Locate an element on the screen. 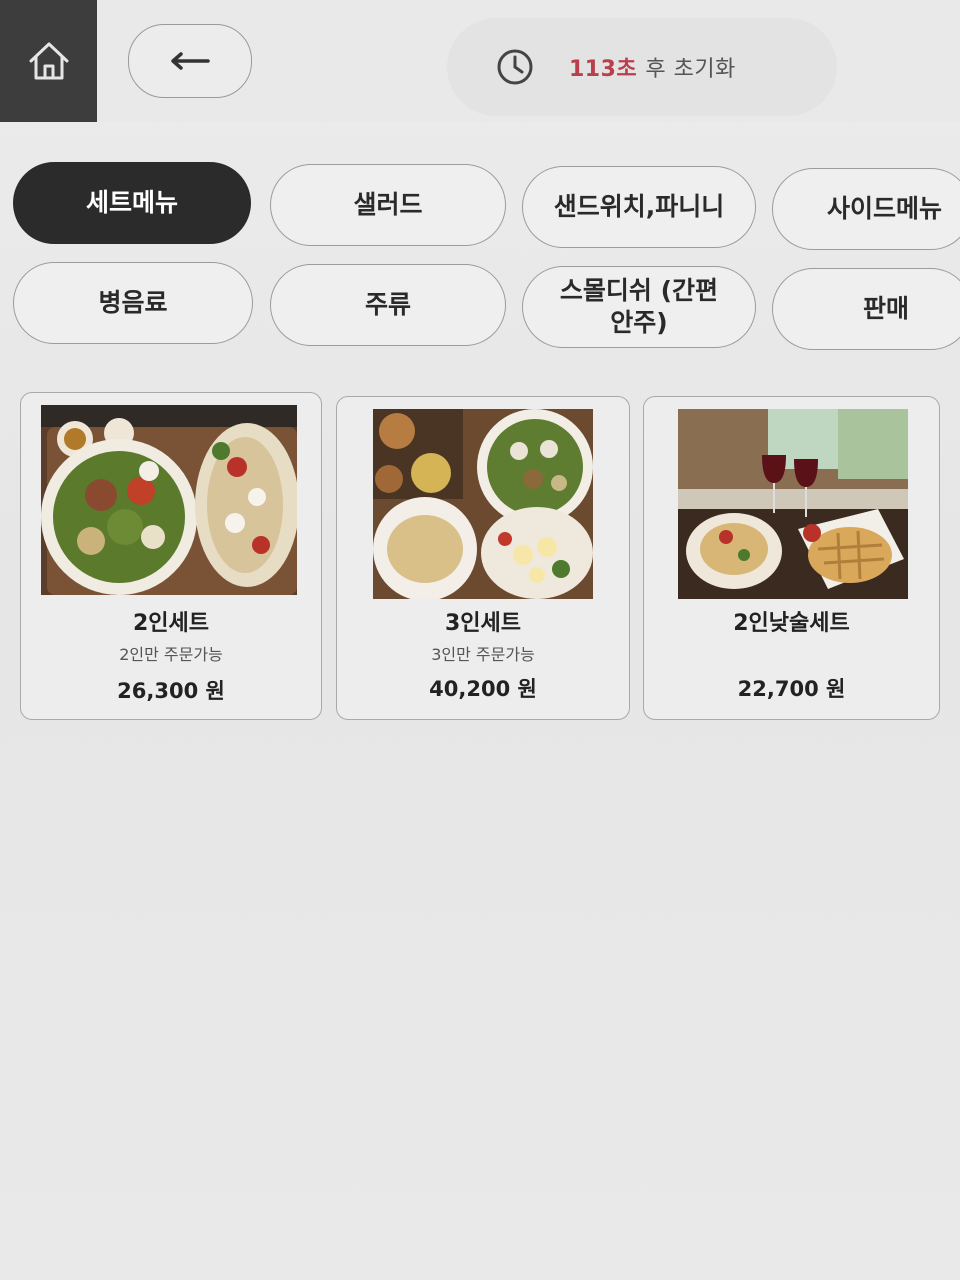 The width and height of the screenshot is (960, 1280). top-bar: 113초 후 초기화 is located at coordinates (480, 61).